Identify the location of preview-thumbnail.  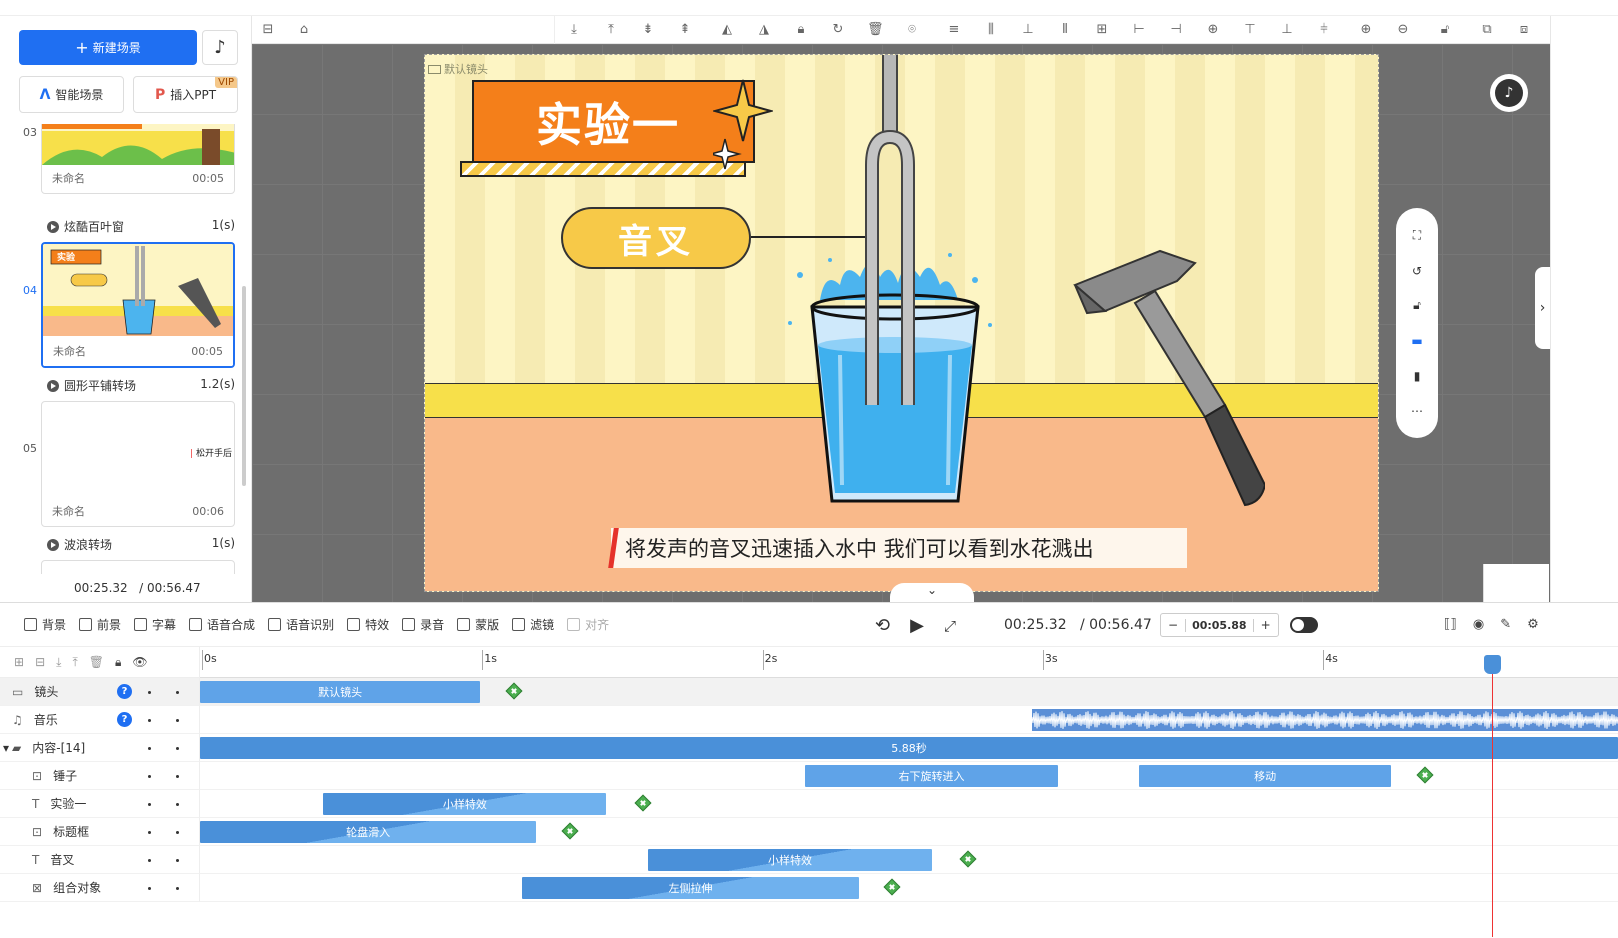
(1516, 583).